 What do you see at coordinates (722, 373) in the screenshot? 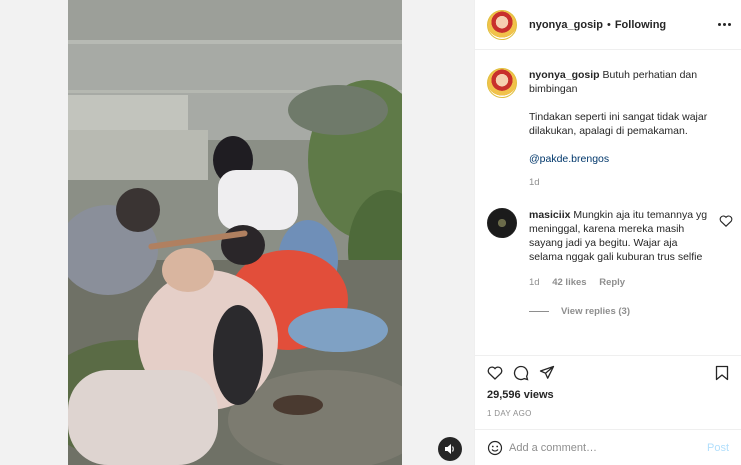
I see `bookmark-icon` at bounding box center [722, 373].